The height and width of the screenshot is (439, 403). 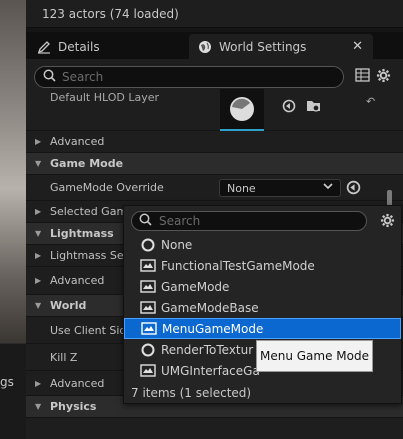 What do you see at coordinates (44, 47) in the screenshot?
I see `pencil-icon` at bounding box center [44, 47].